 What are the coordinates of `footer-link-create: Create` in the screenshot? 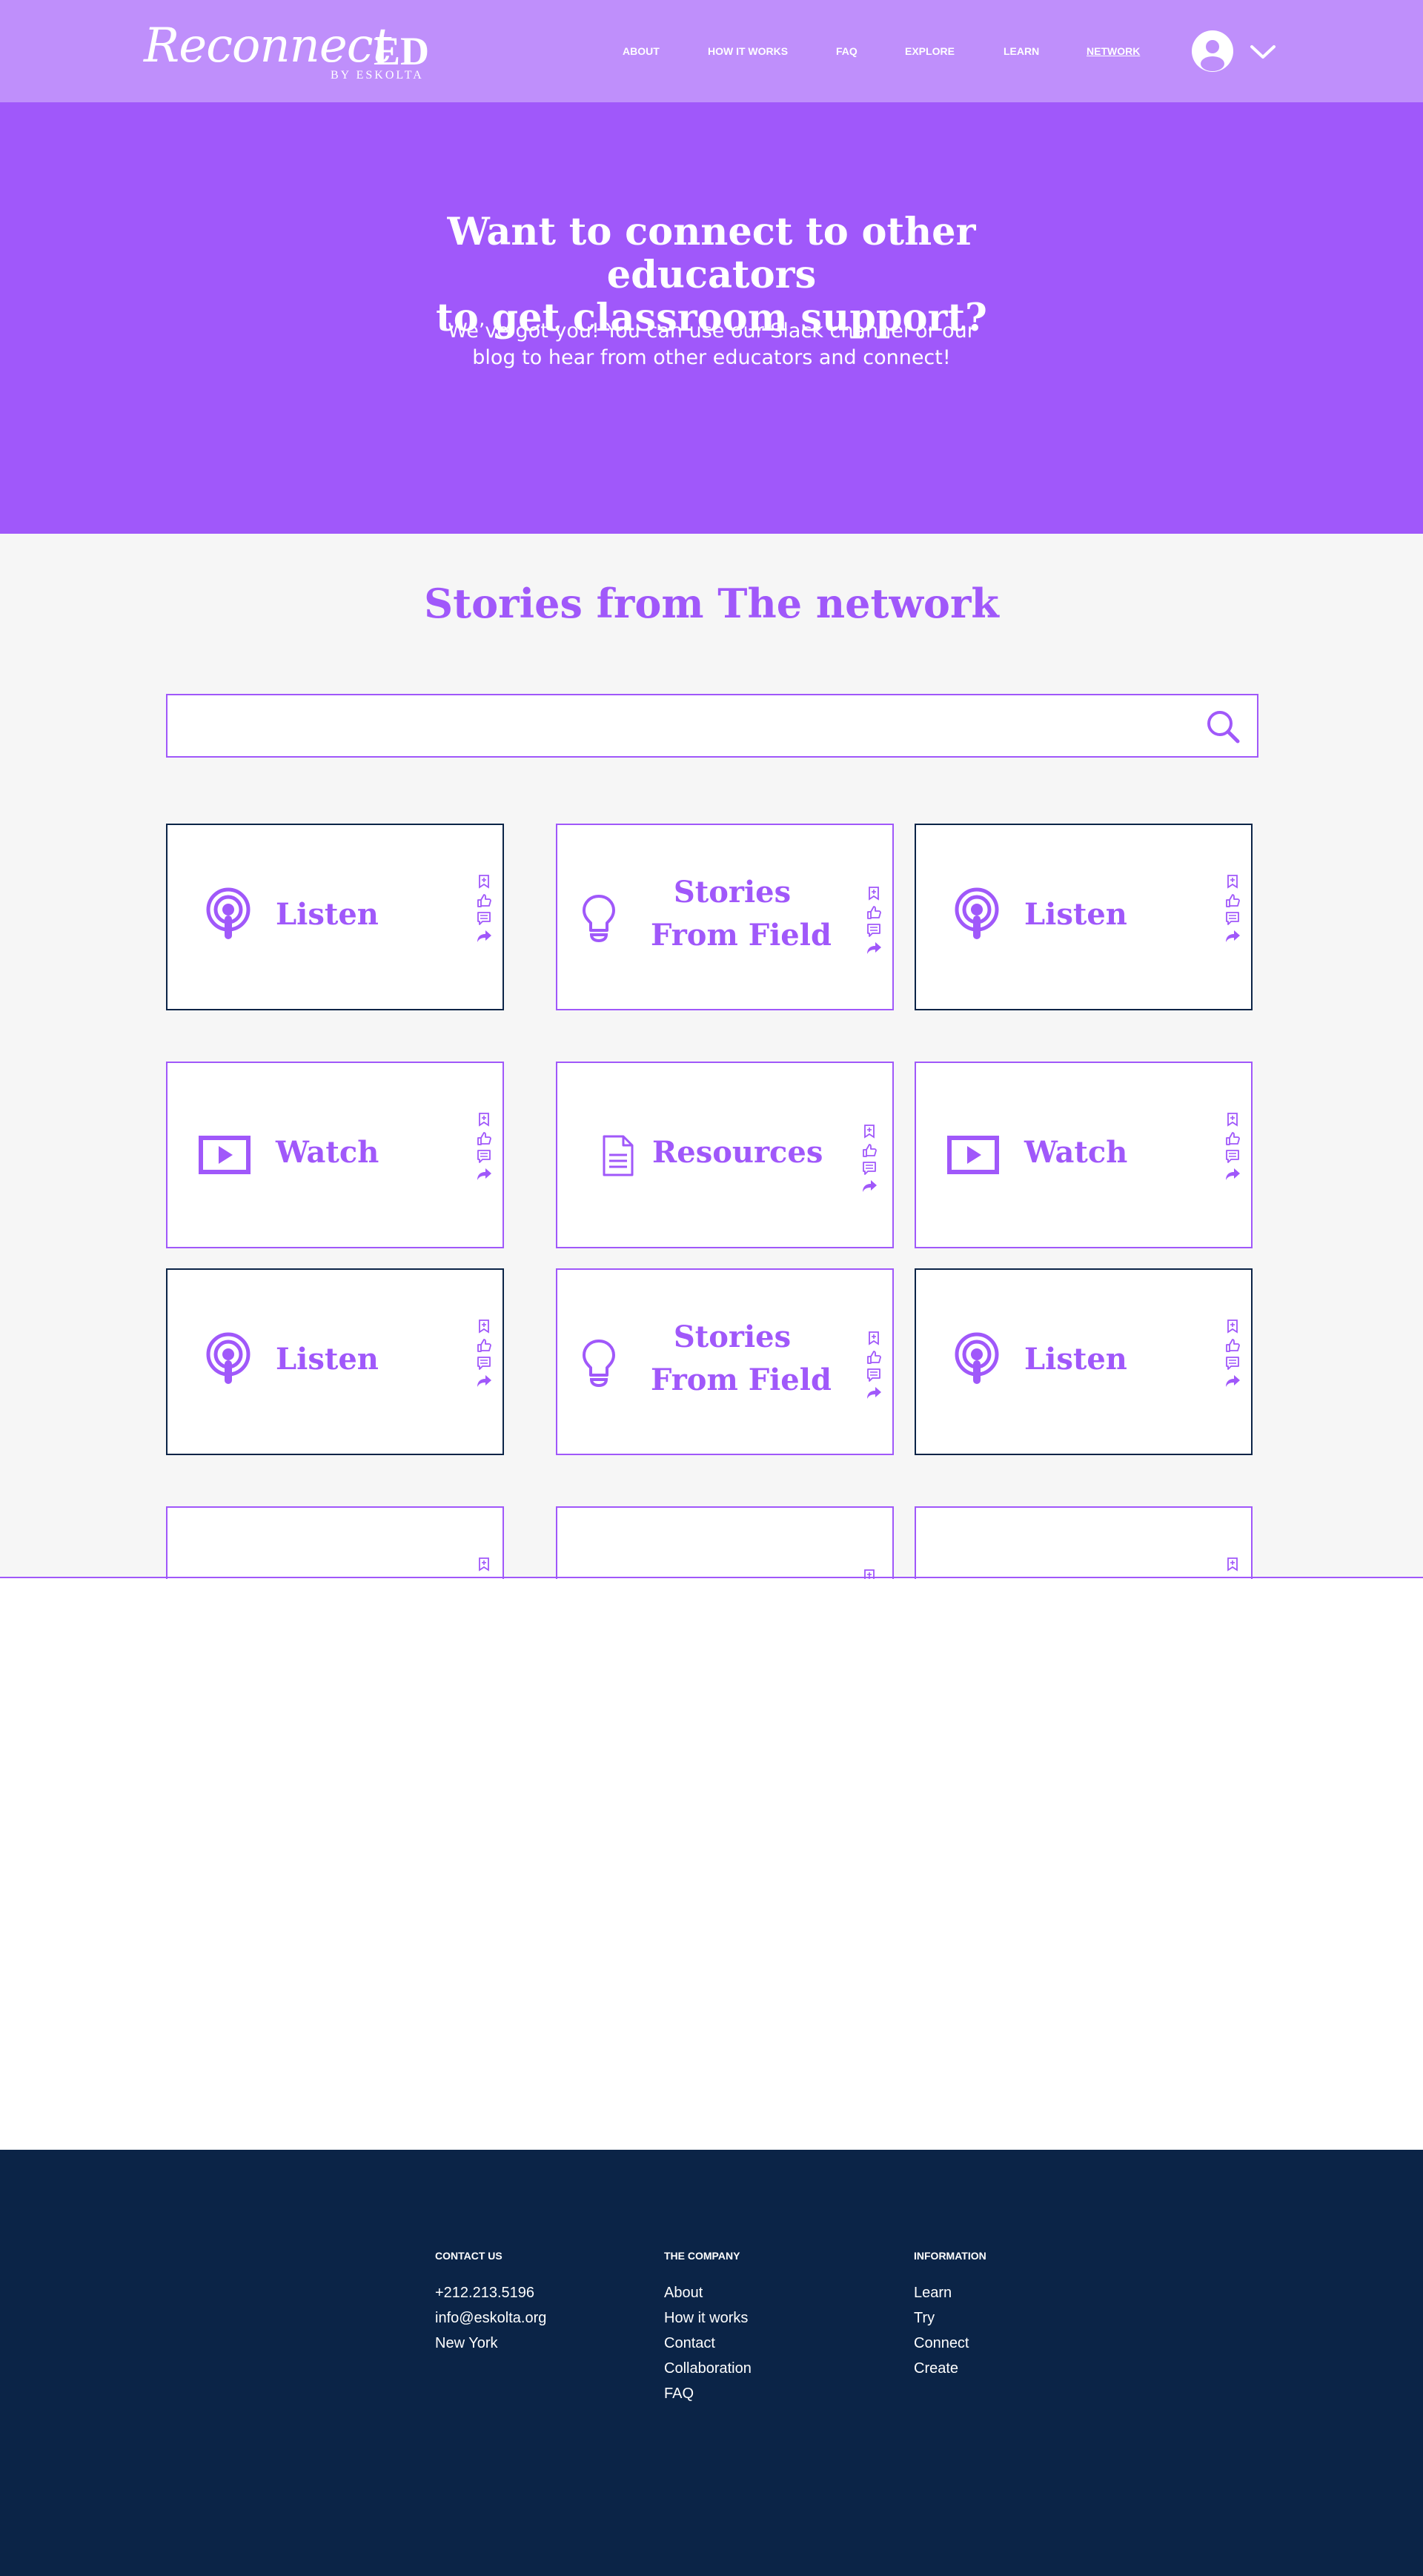 It's located at (936, 2368).